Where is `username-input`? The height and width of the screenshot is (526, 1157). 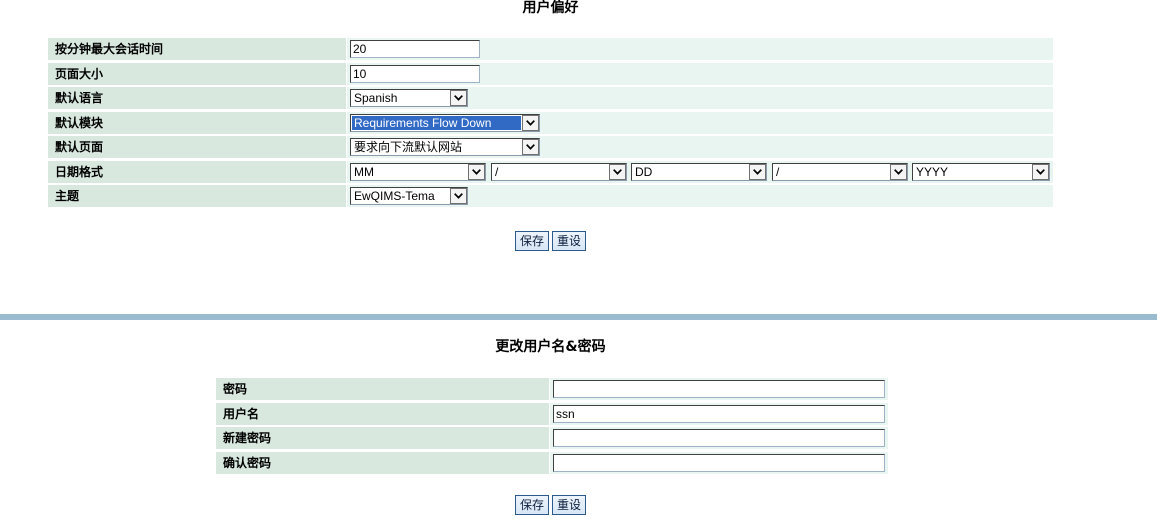 username-input is located at coordinates (719, 413).